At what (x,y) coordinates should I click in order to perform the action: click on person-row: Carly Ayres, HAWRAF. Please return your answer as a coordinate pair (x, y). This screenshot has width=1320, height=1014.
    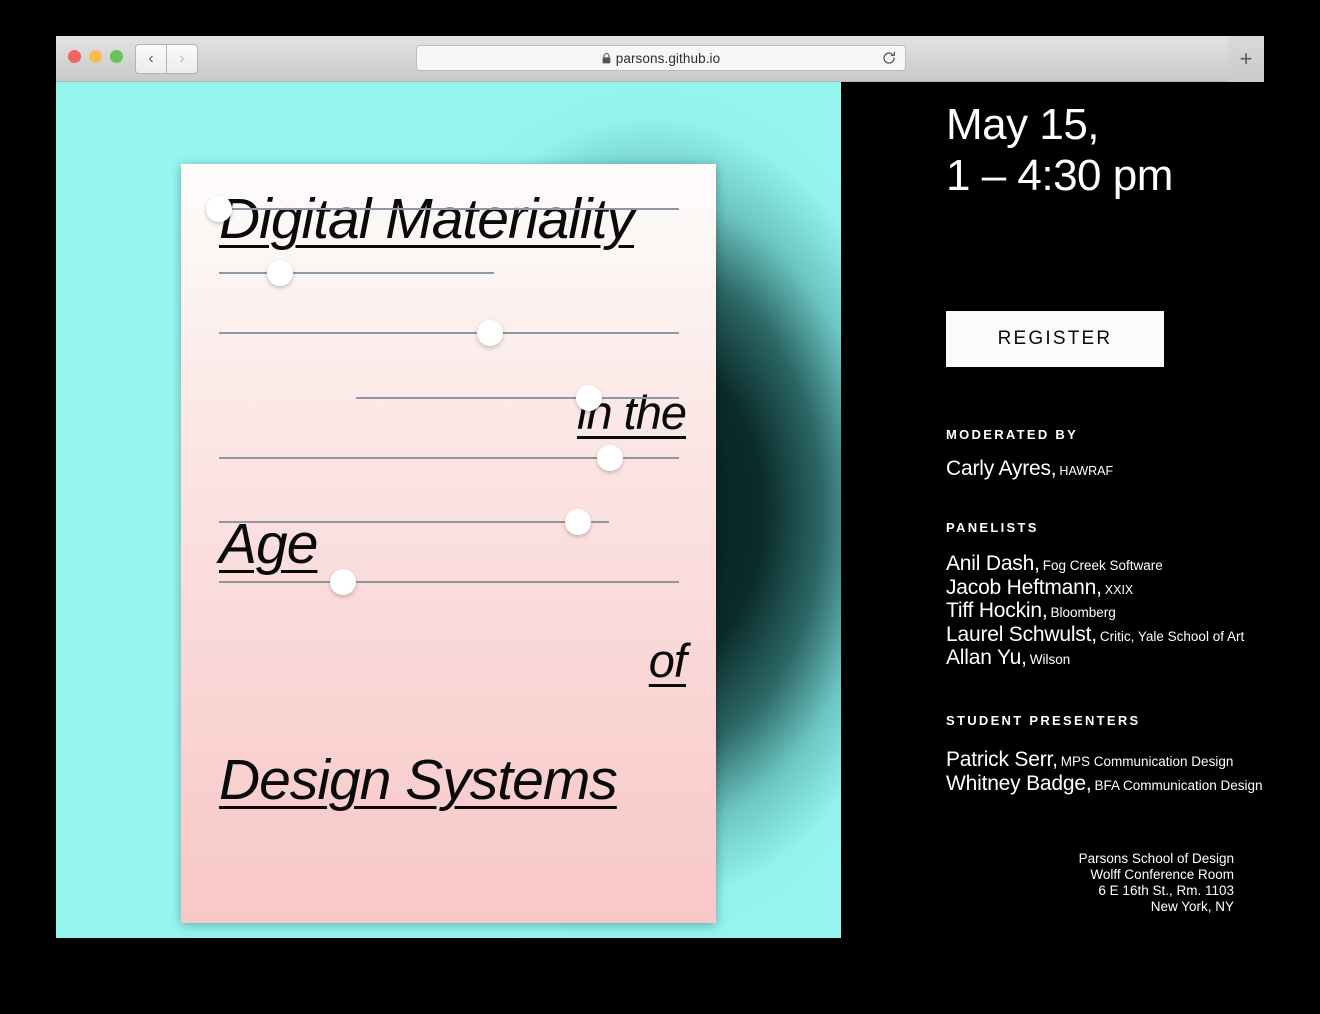
    Looking at the image, I should click on (1029, 469).